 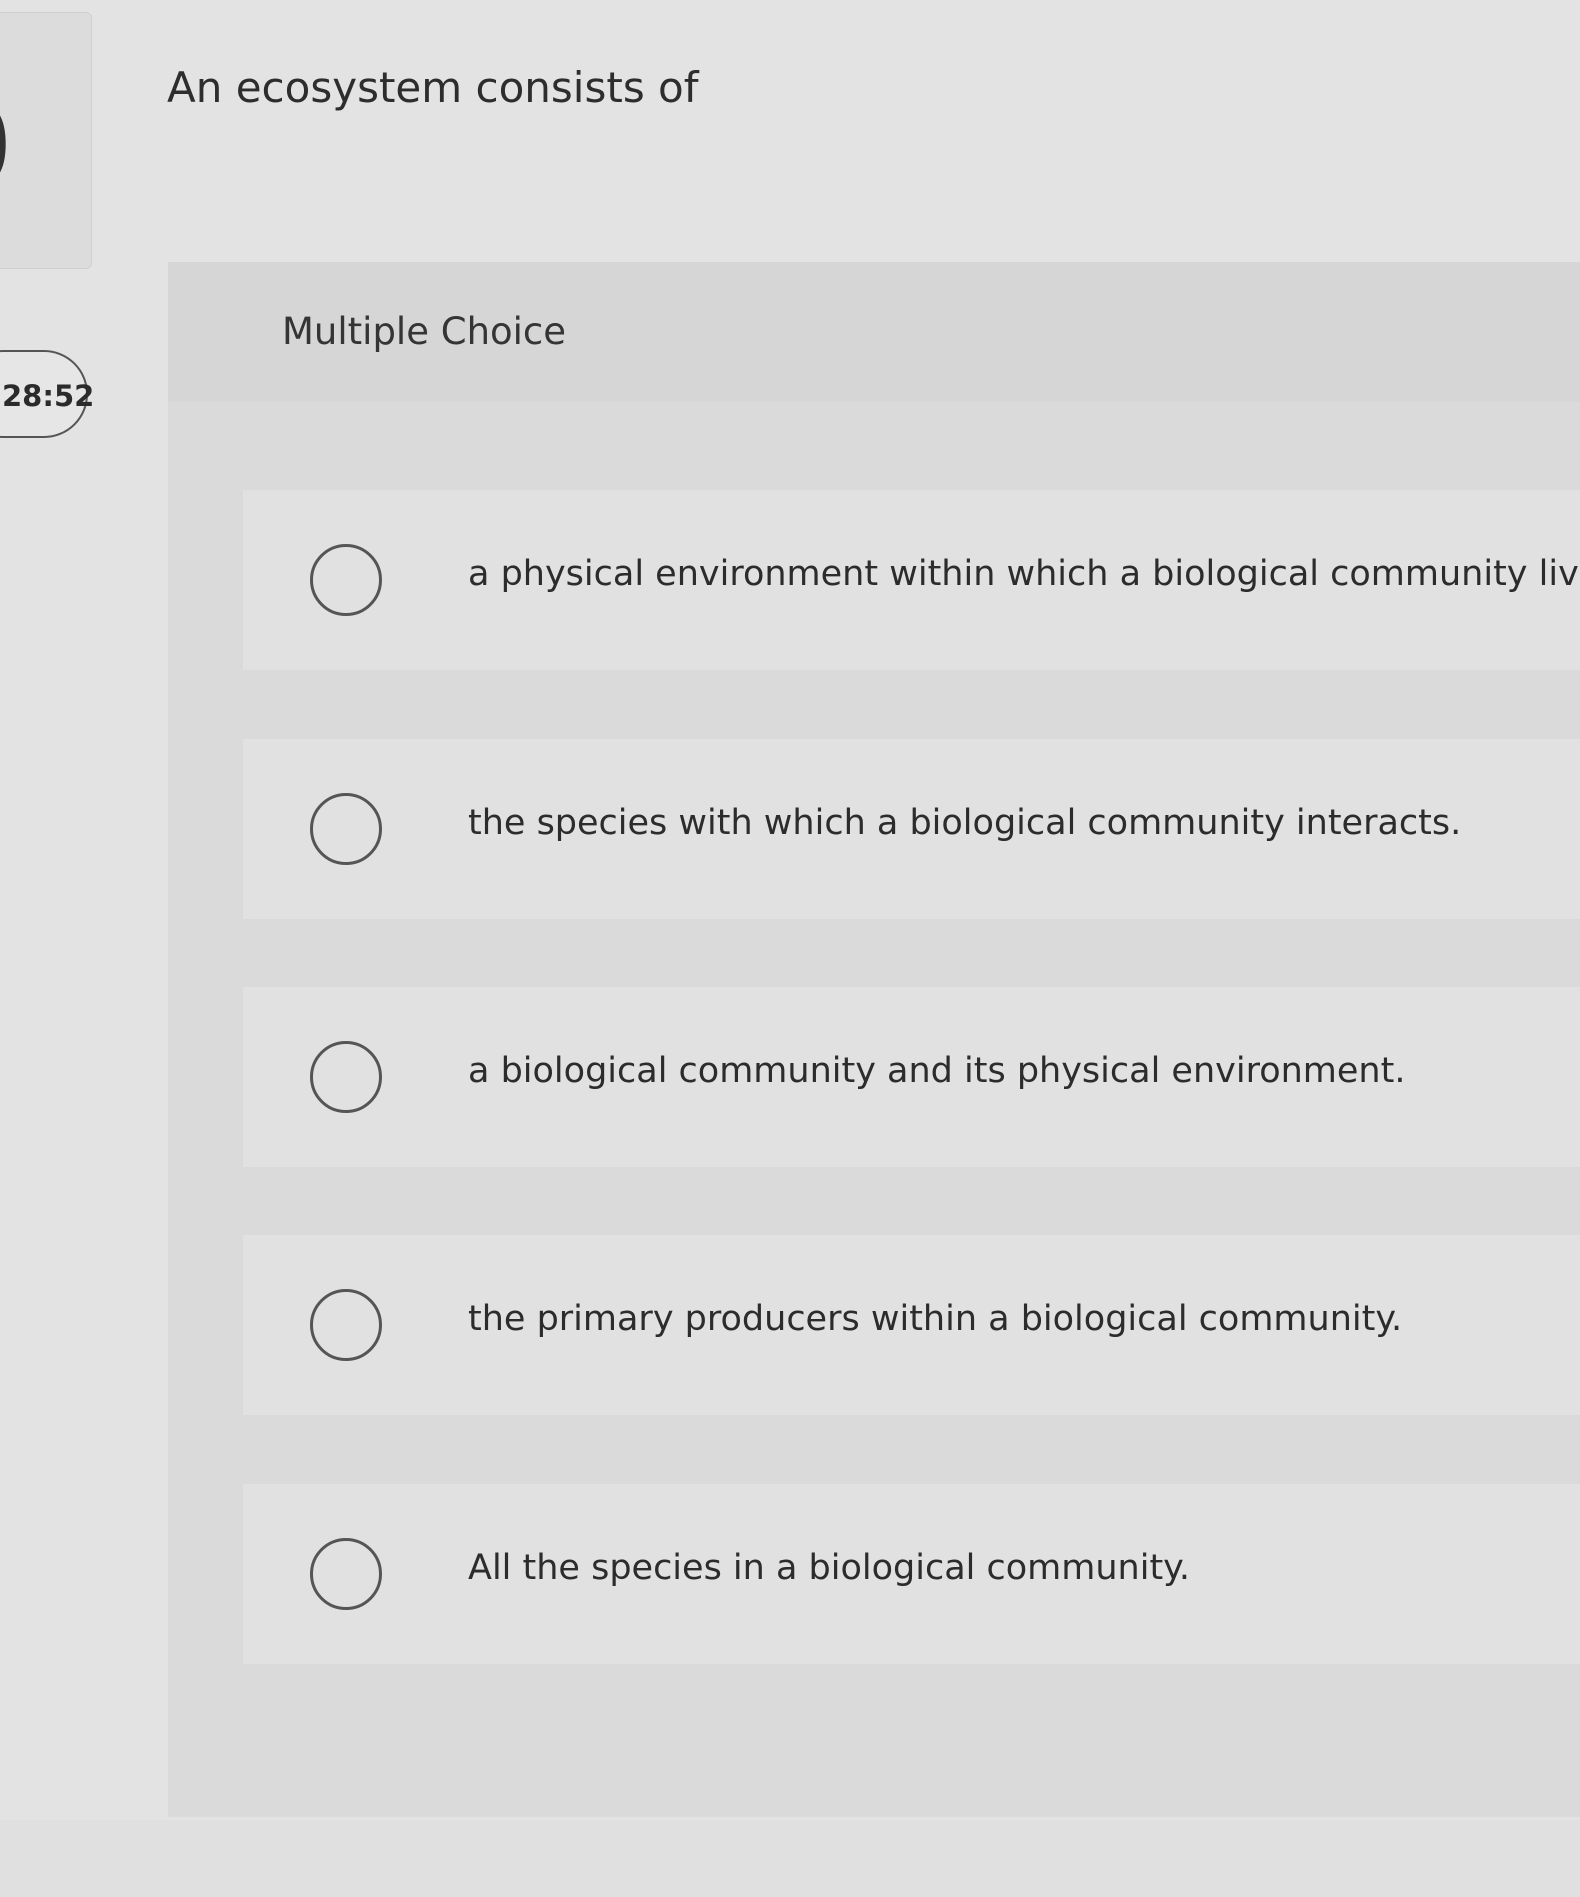 I want to click on timer-pill: 28:52, so click(x=47, y=394).